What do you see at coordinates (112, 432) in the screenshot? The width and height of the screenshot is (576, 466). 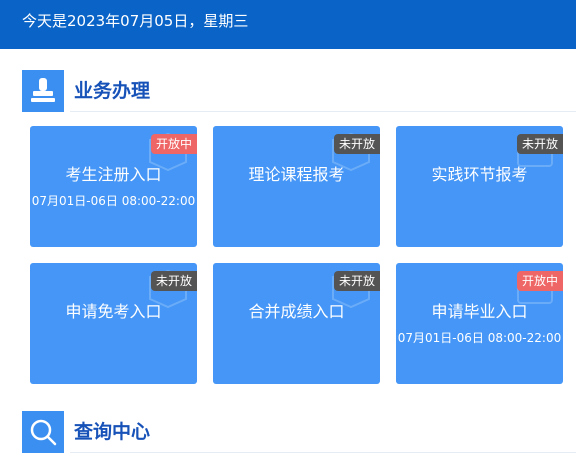 I see `query-section-title: 查询中心` at bounding box center [112, 432].